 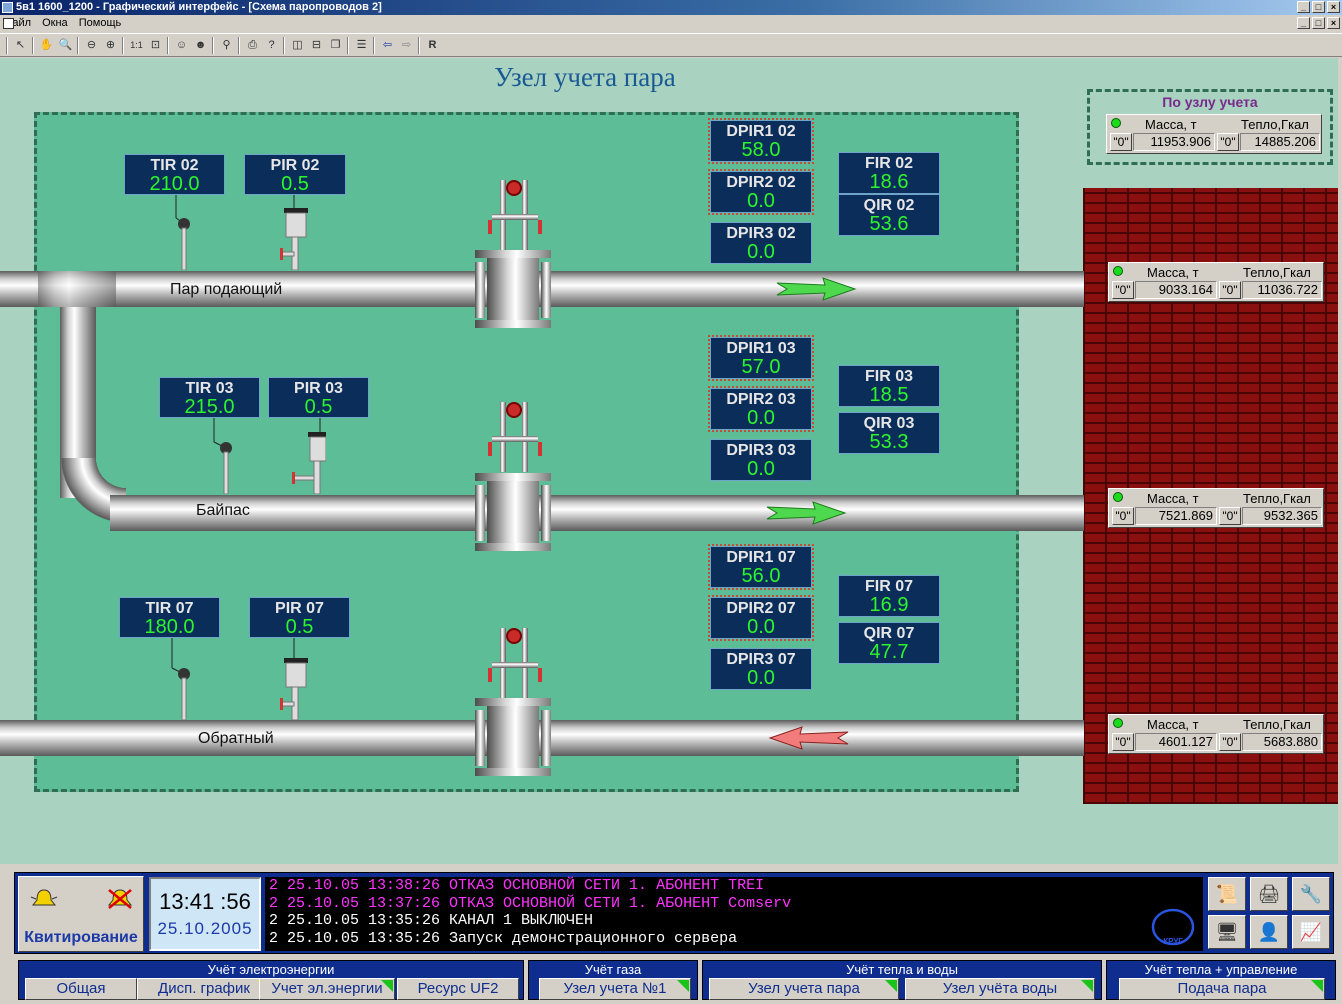 I want to click on tag-qir07: QIR 07 47.7, so click(x=889, y=643).